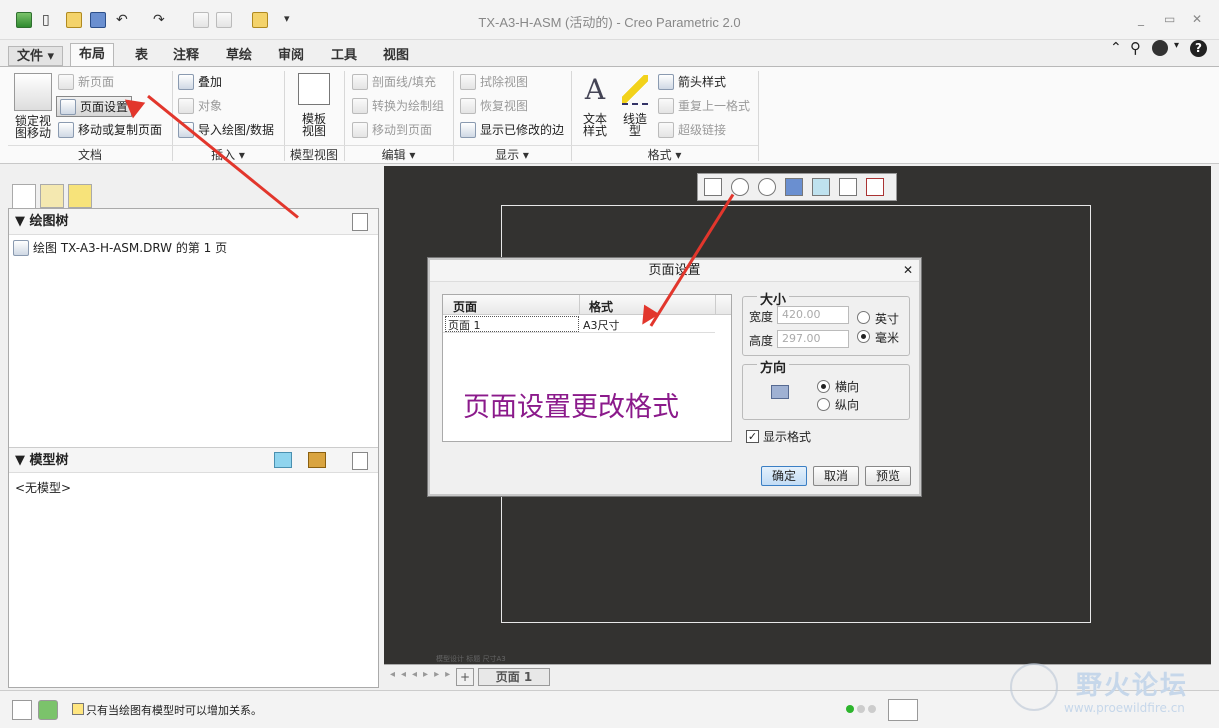 The height and width of the screenshot is (728, 1219). I want to click on dialog-title: 页面设置, so click(674, 271).